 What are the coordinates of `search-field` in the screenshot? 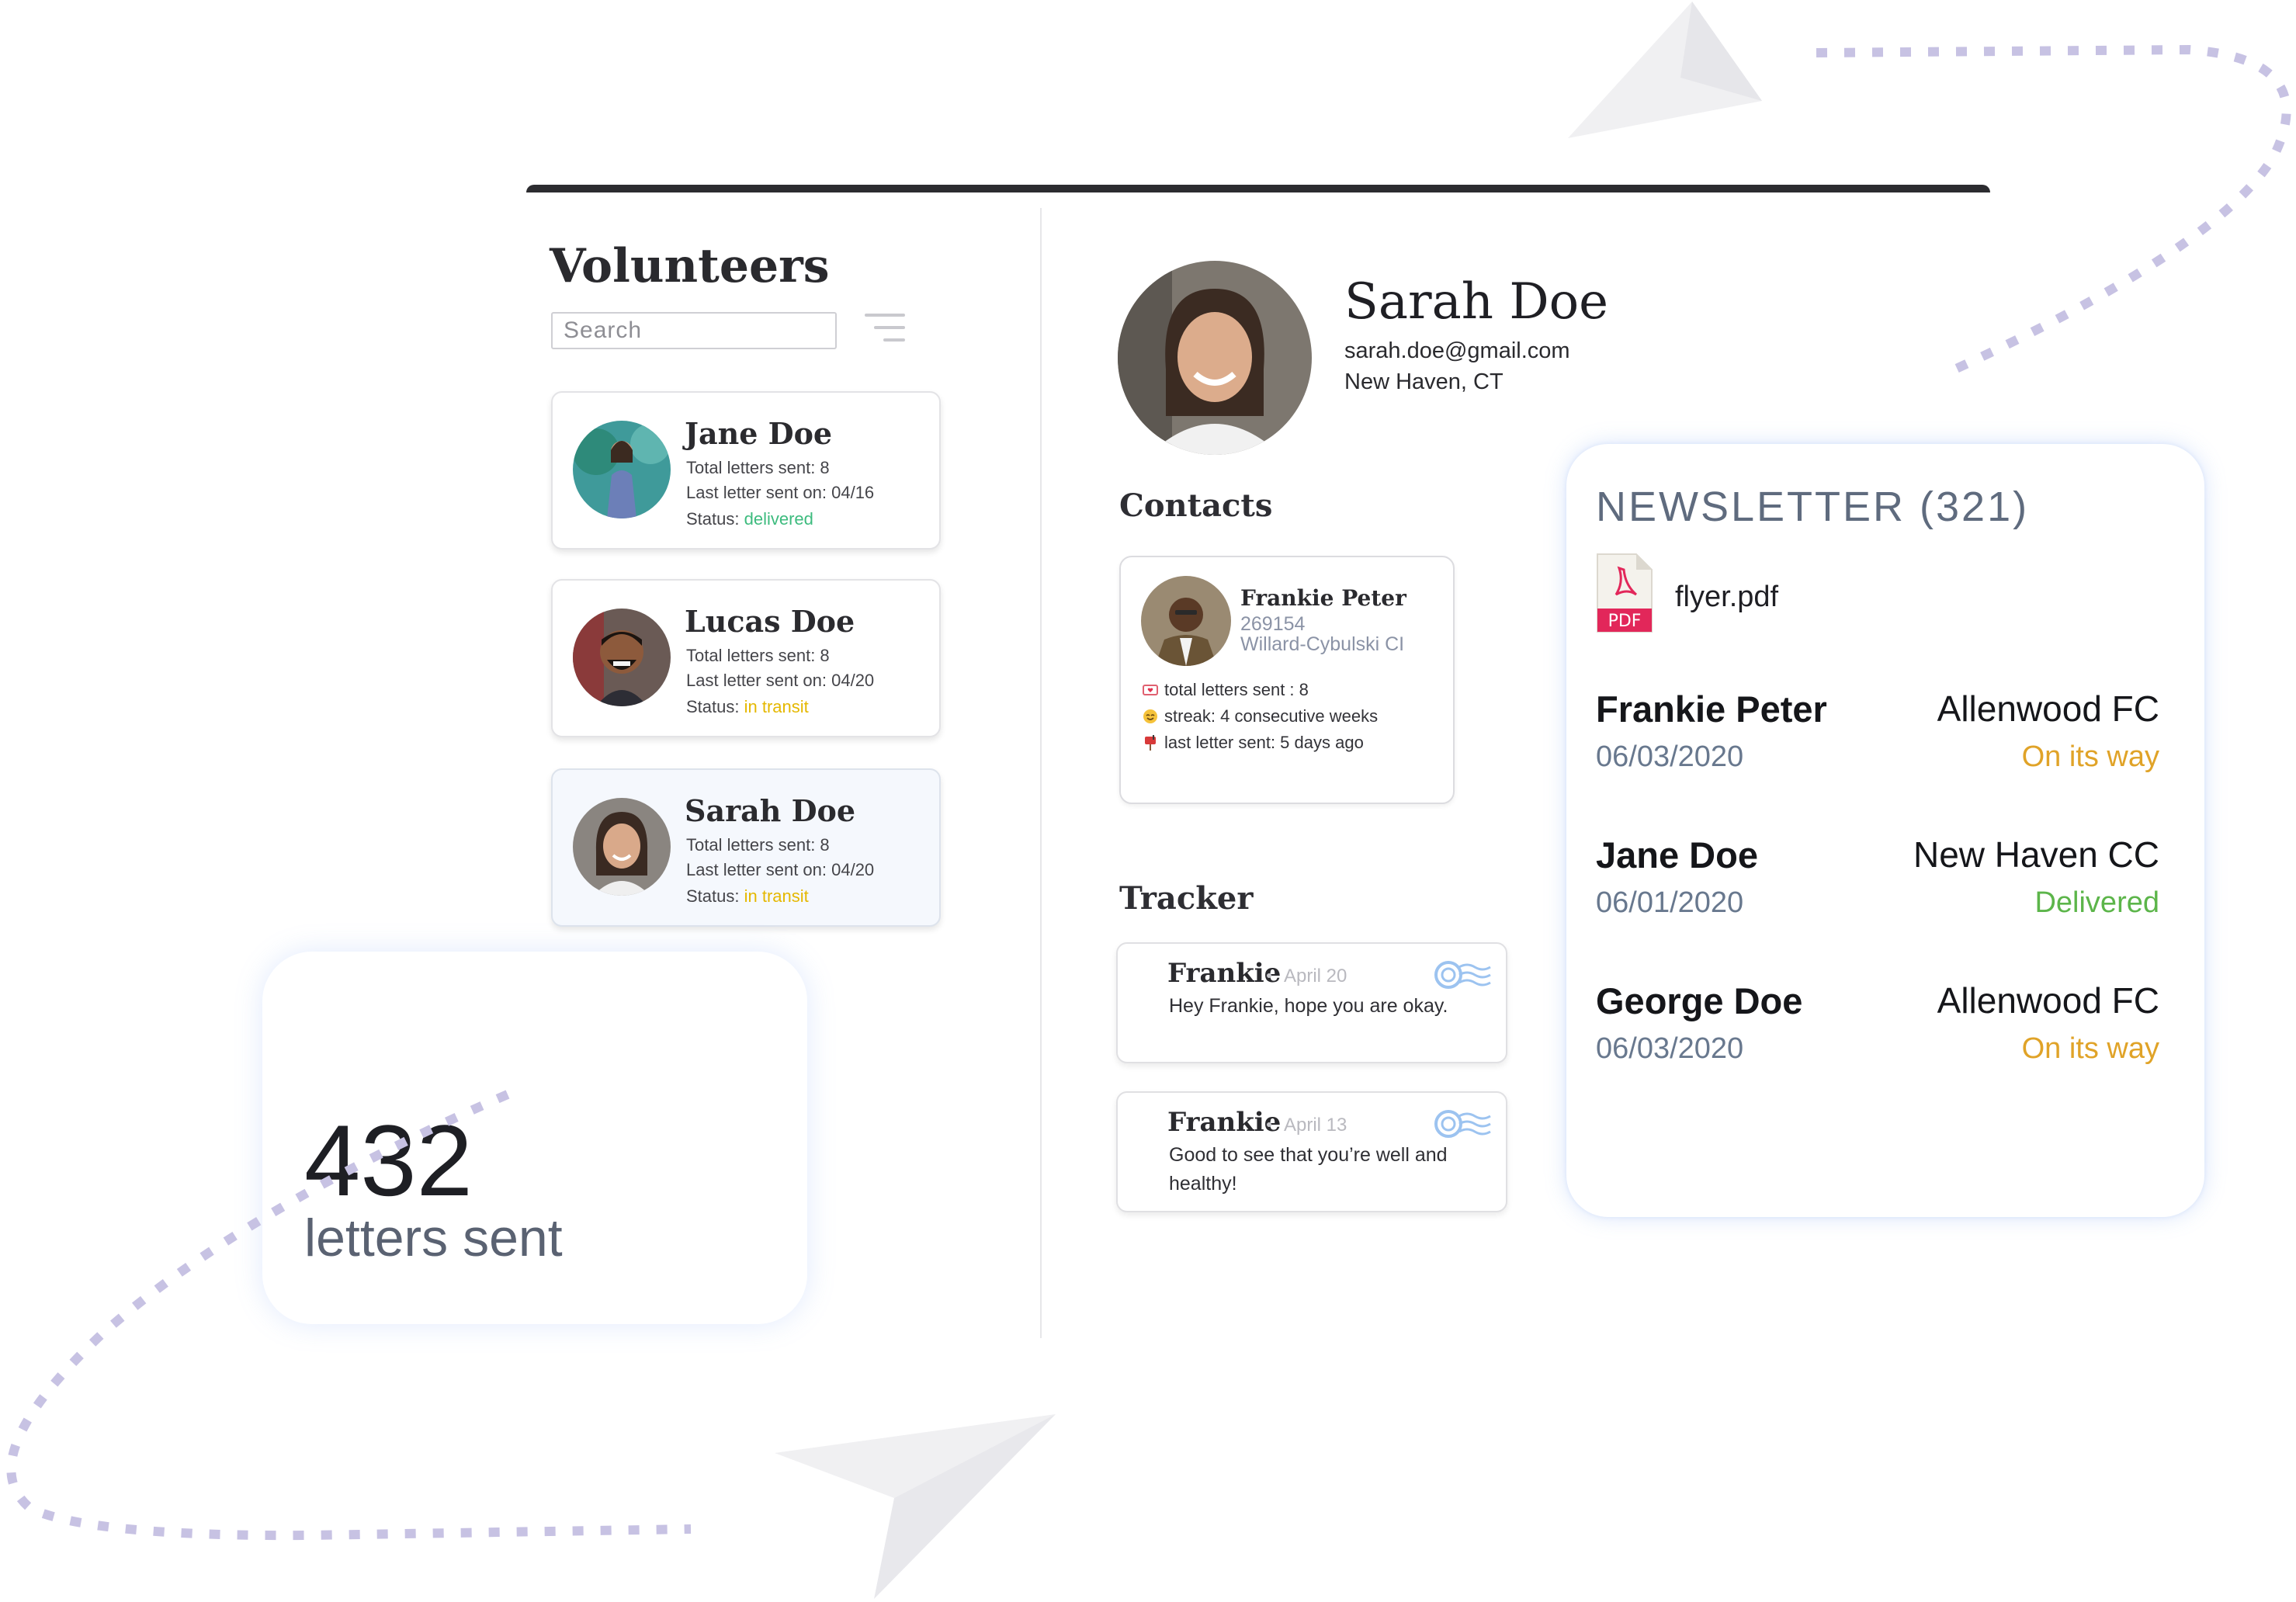 It's located at (694, 330).